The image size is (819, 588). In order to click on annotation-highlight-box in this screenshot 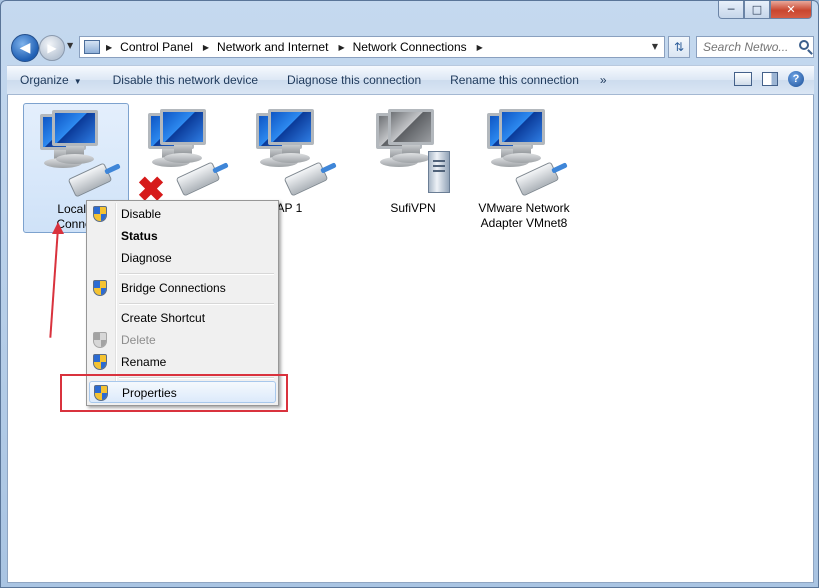, I will do `click(174, 393)`.